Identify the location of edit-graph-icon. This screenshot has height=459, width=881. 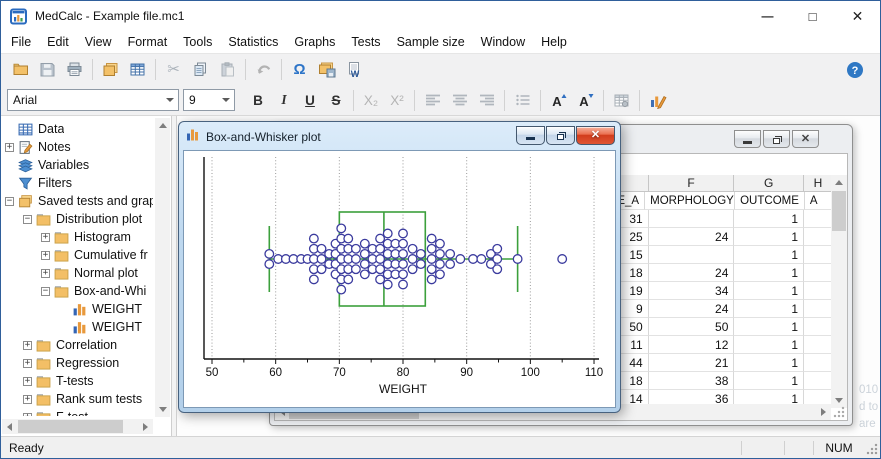
(657, 100).